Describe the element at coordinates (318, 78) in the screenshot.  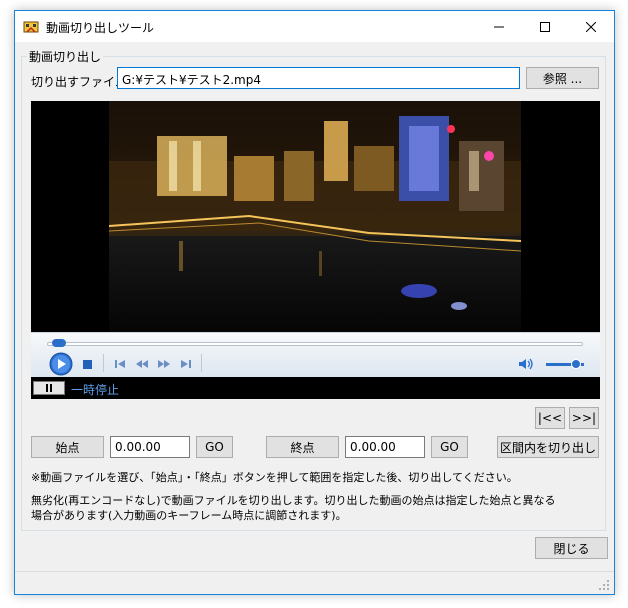
I see `file-path-input: G:¥テスト¥テスト2.mp4` at that location.